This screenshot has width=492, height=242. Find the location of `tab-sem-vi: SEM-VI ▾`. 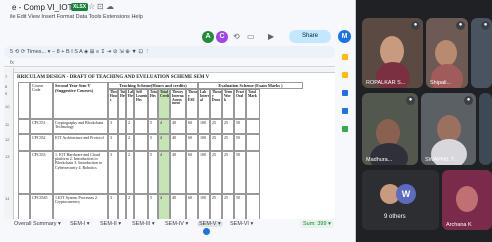

tab-sem-vi: SEM-VI ▾ is located at coordinates (241, 224).